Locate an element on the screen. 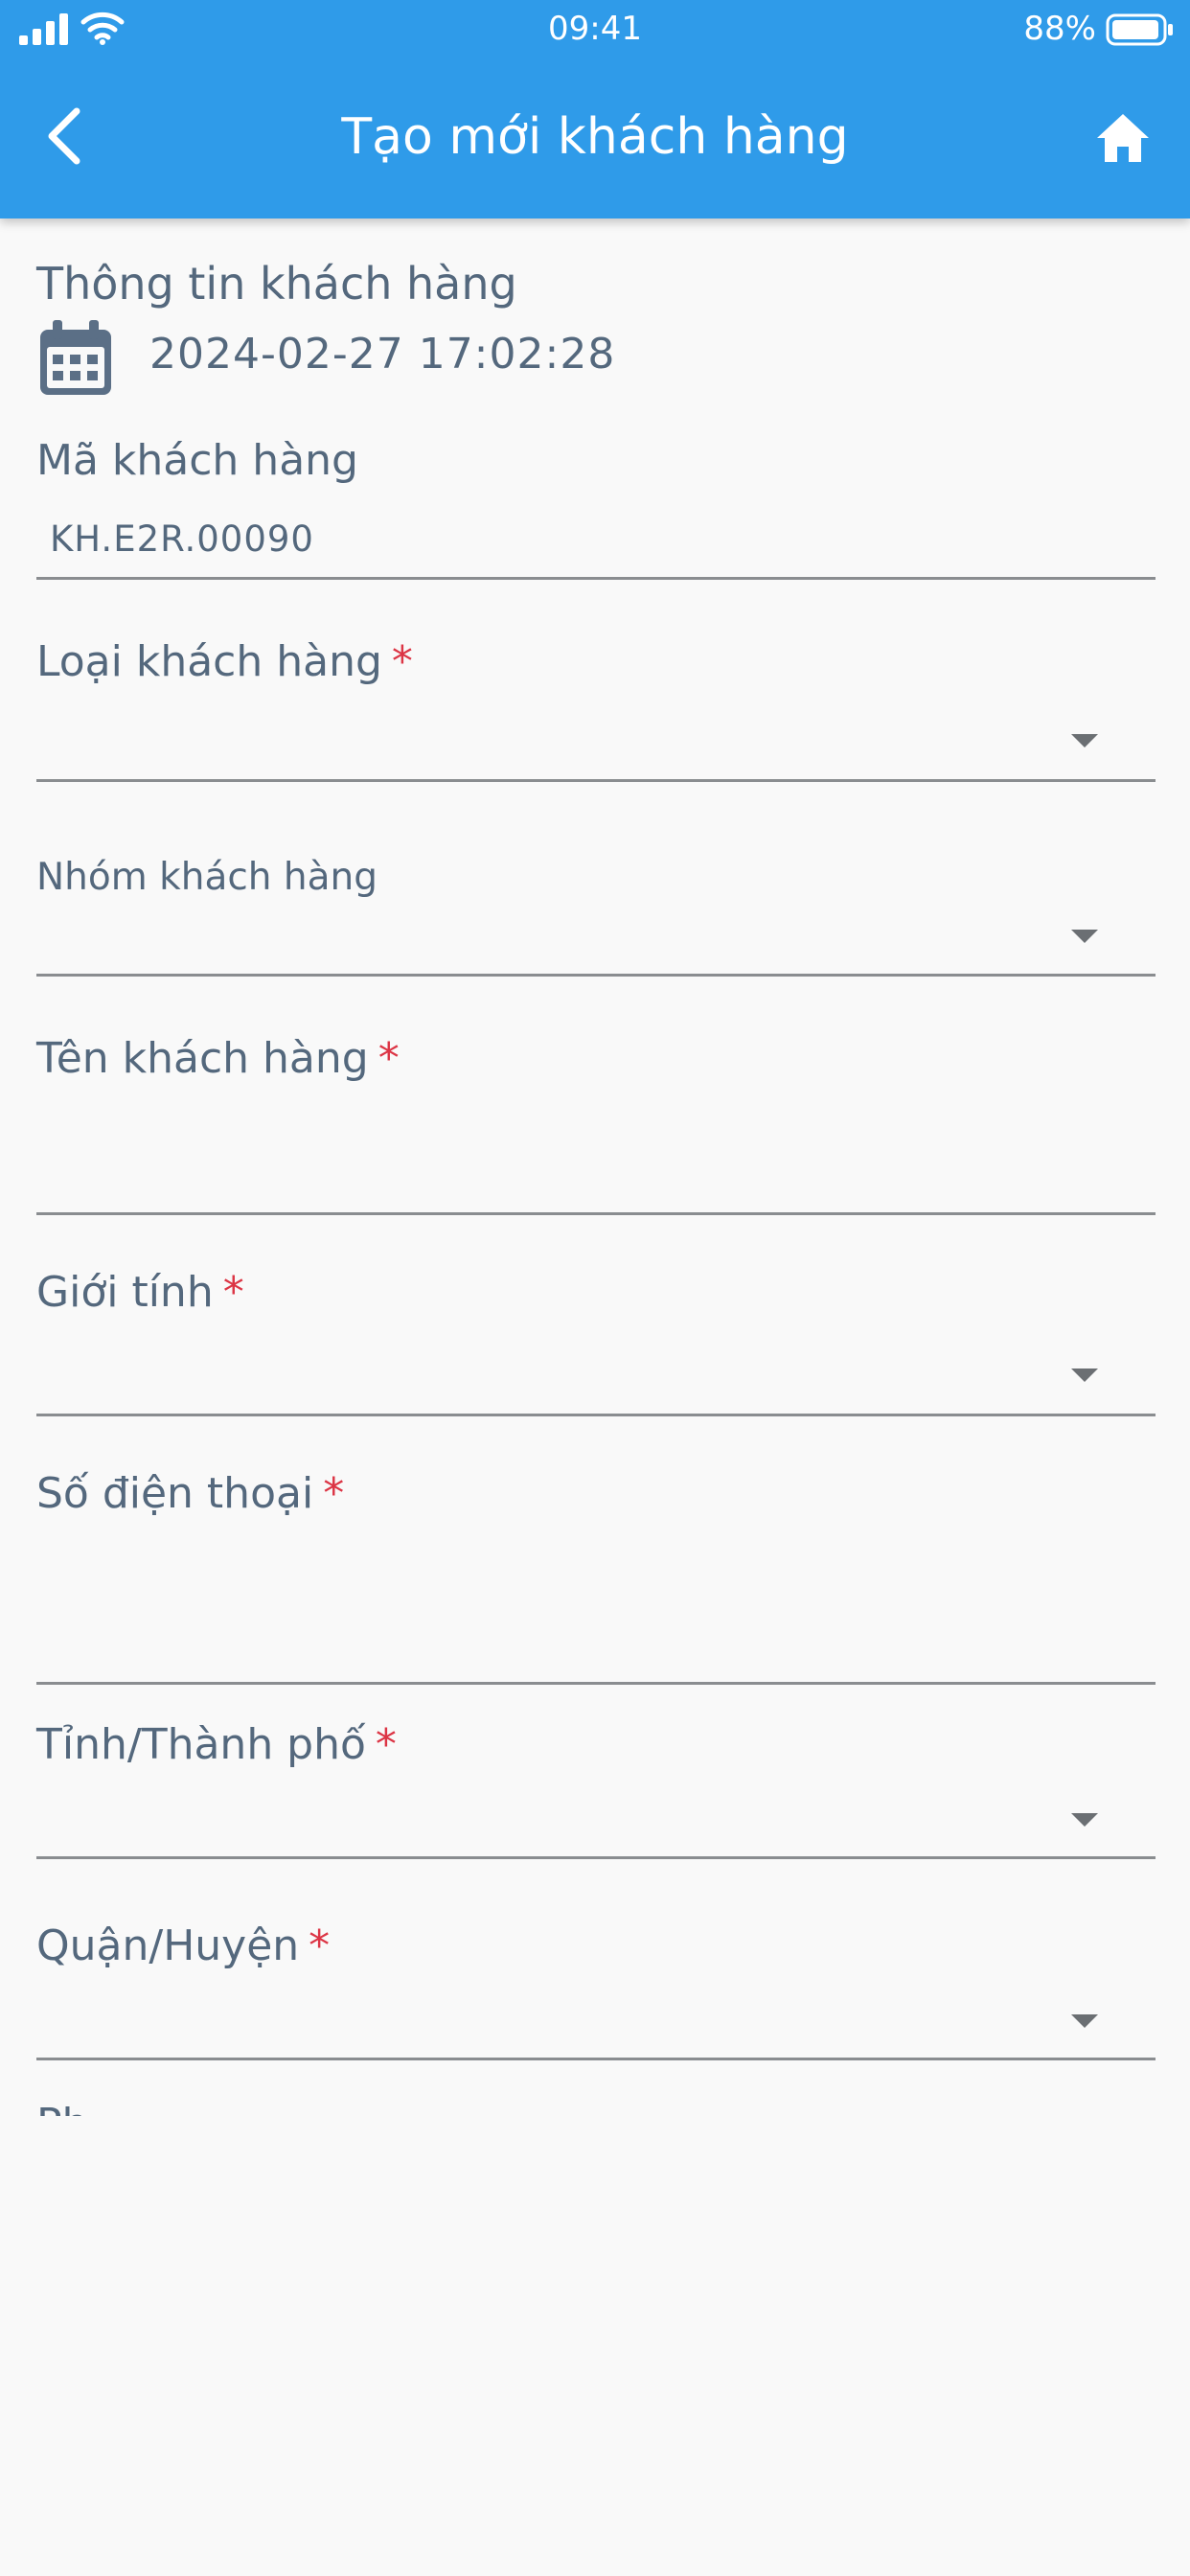  phone-label: Số điện thoại * is located at coordinates (190, 1494).